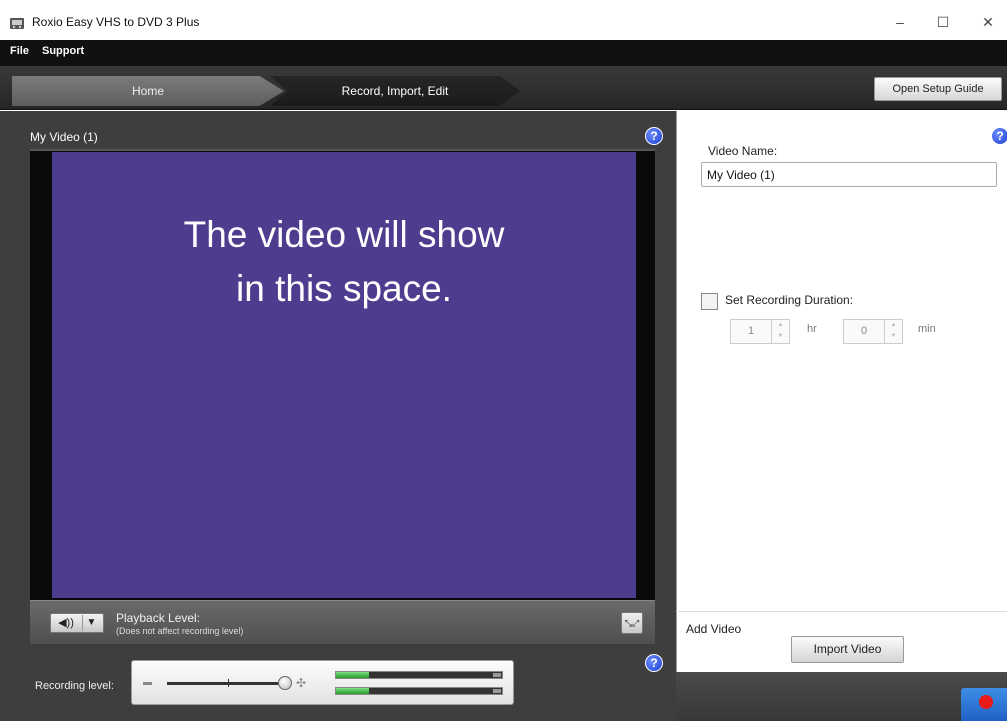 Image resolution: width=1007 pixels, height=721 pixels. Describe the element at coordinates (63, 51) in the screenshot. I see `menu-support: Support` at that location.